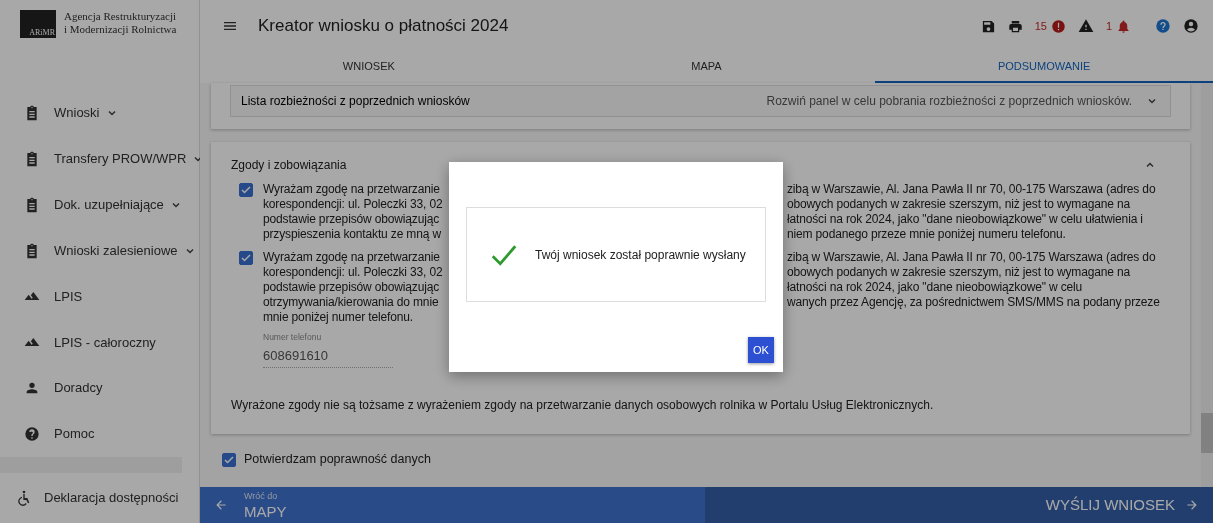 The height and width of the screenshot is (523, 1213). I want to click on account-icon, so click(1191, 26).